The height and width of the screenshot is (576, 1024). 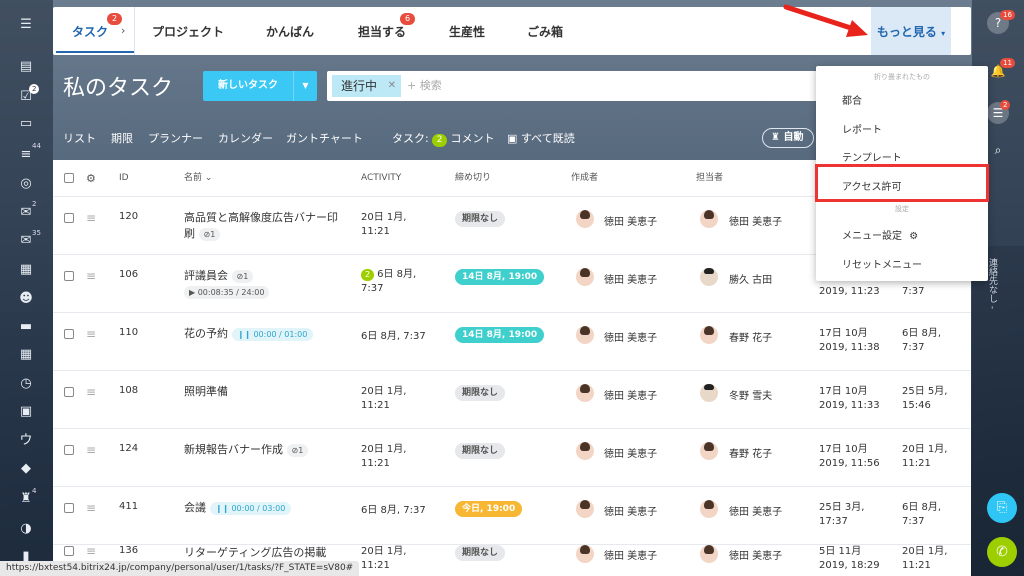 I want to click on tab-assigned: 担当する, so click(x=382, y=31).